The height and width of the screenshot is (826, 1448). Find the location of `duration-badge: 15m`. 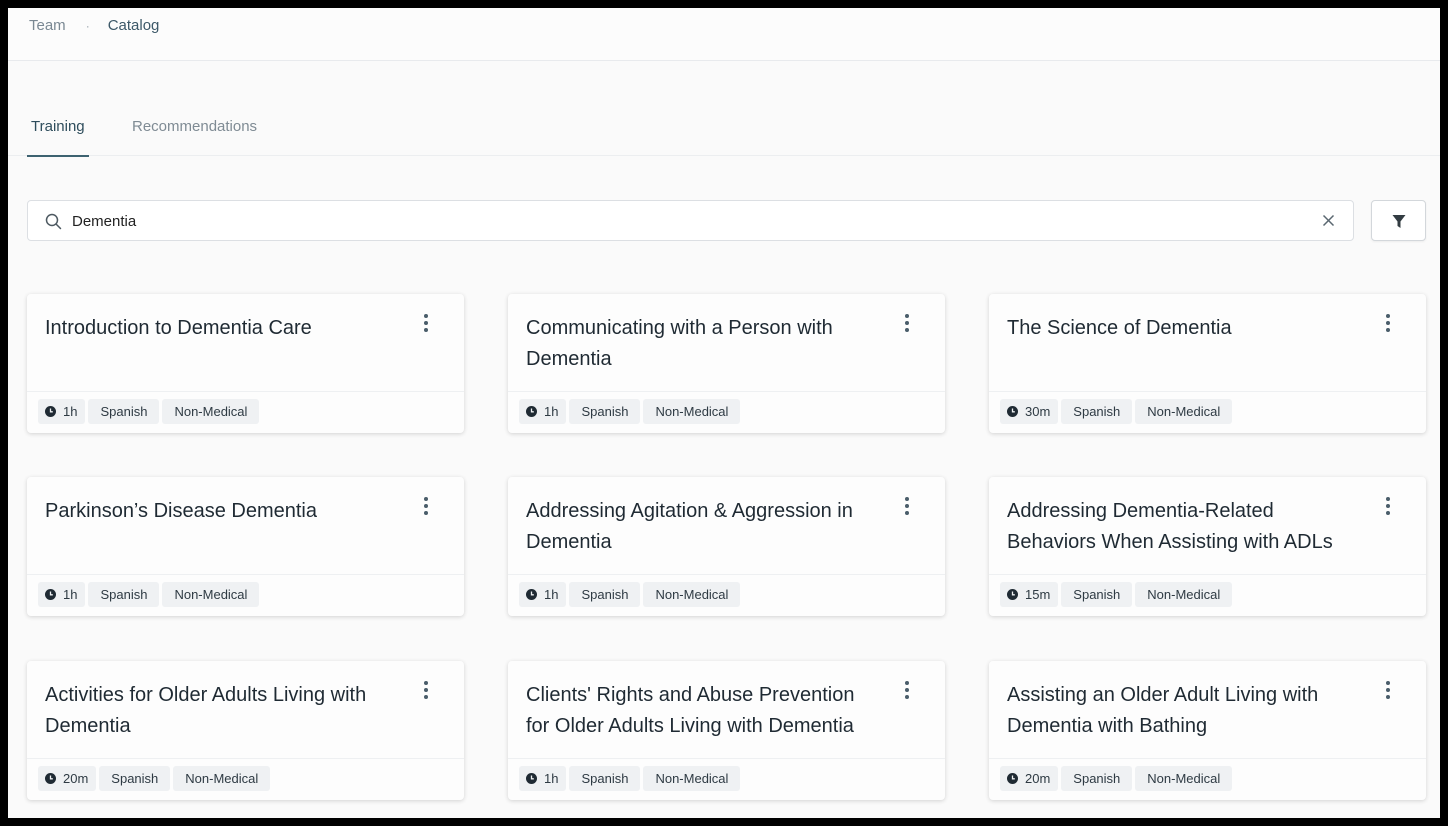

duration-badge: 15m is located at coordinates (1029, 594).